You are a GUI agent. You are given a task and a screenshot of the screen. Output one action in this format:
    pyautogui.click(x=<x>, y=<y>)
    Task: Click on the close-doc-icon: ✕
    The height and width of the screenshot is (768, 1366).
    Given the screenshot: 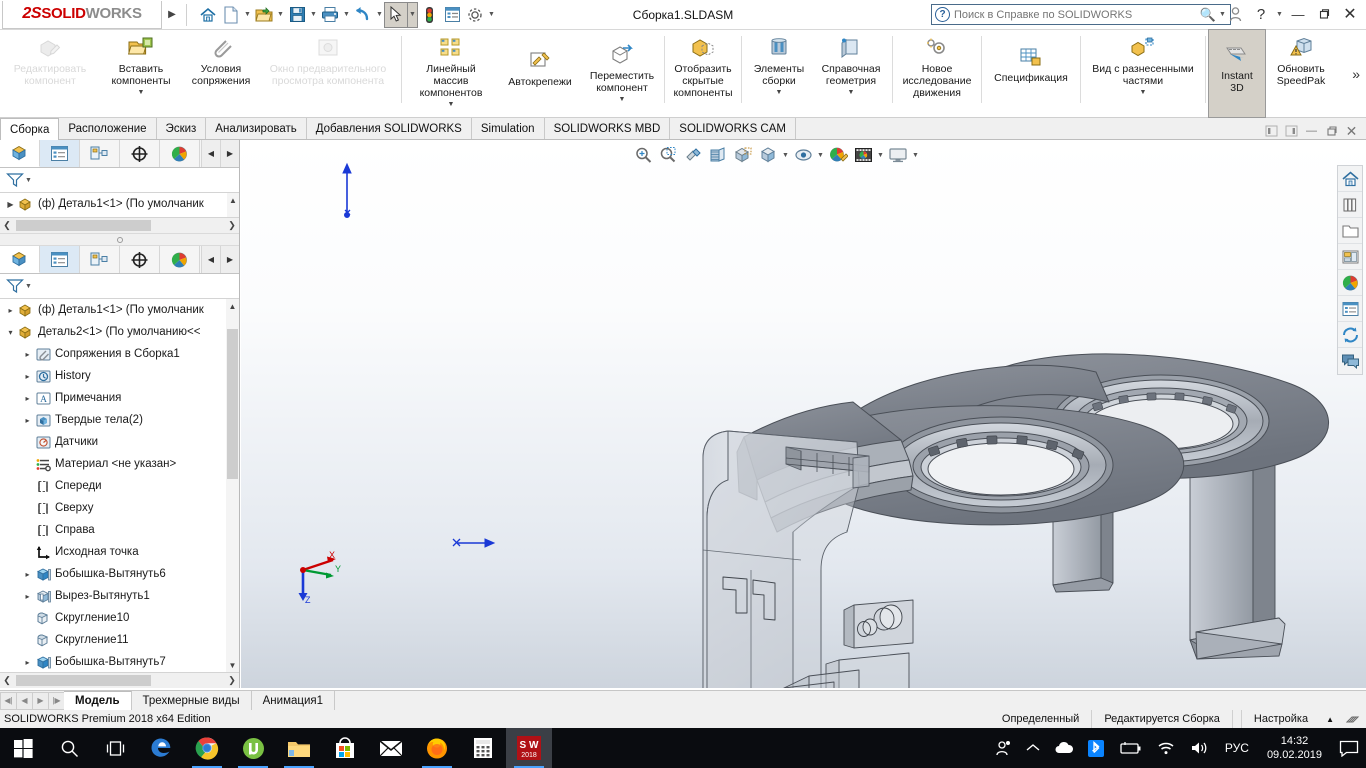 What is the action you would take?
    pyautogui.click(x=1351, y=131)
    